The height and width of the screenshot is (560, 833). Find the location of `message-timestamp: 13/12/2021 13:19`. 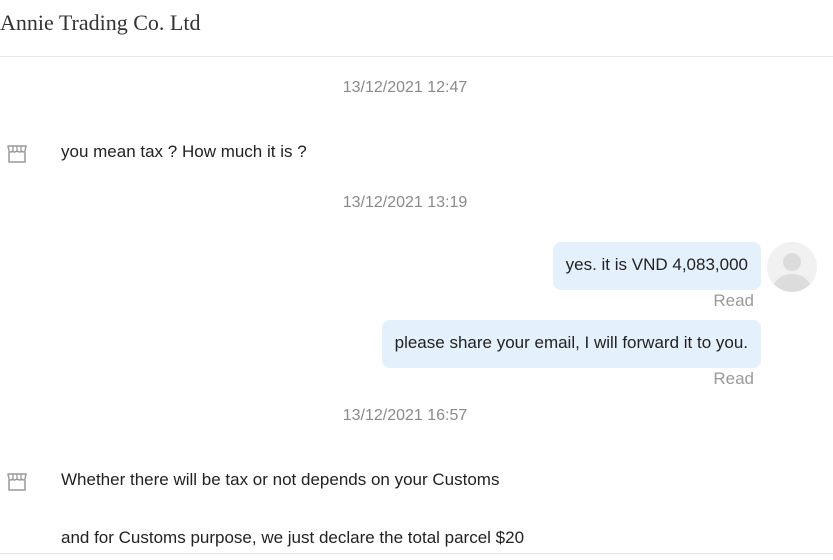

message-timestamp: 13/12/2021 13:19 is located at coordinates (405, 202).